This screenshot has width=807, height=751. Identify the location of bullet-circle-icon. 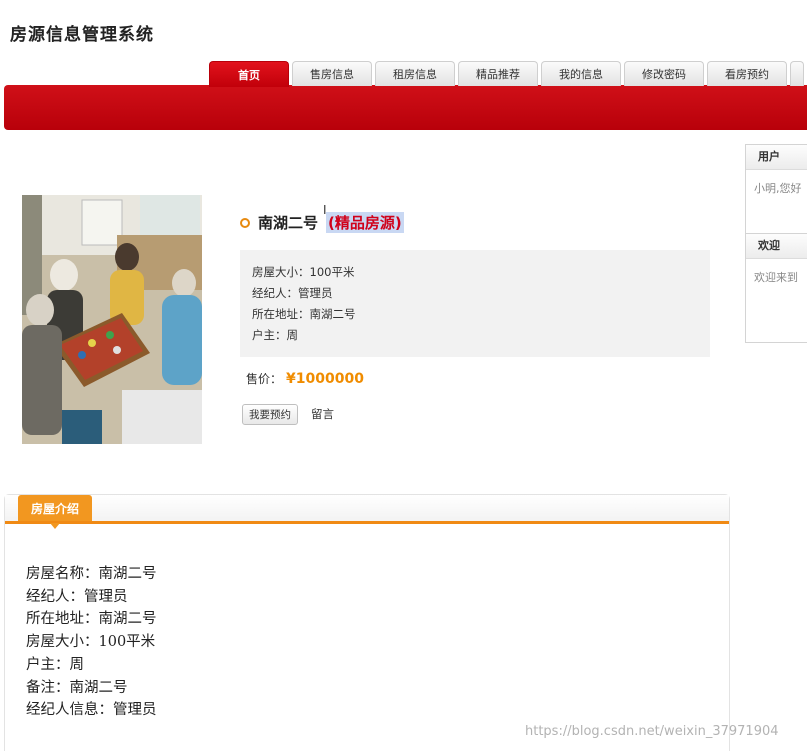
(245, 222).